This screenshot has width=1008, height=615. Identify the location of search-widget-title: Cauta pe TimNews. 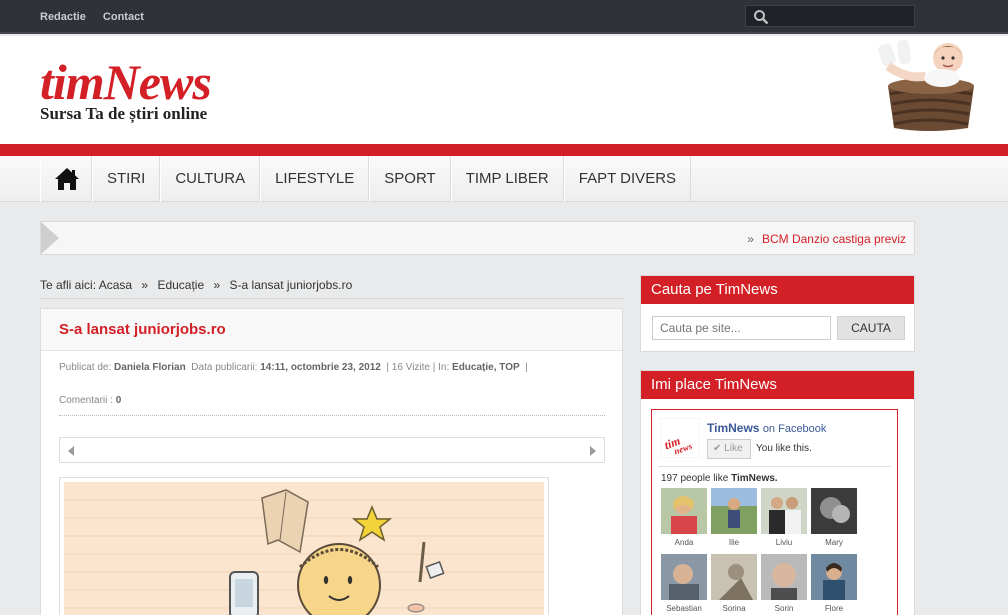
(777, 290).